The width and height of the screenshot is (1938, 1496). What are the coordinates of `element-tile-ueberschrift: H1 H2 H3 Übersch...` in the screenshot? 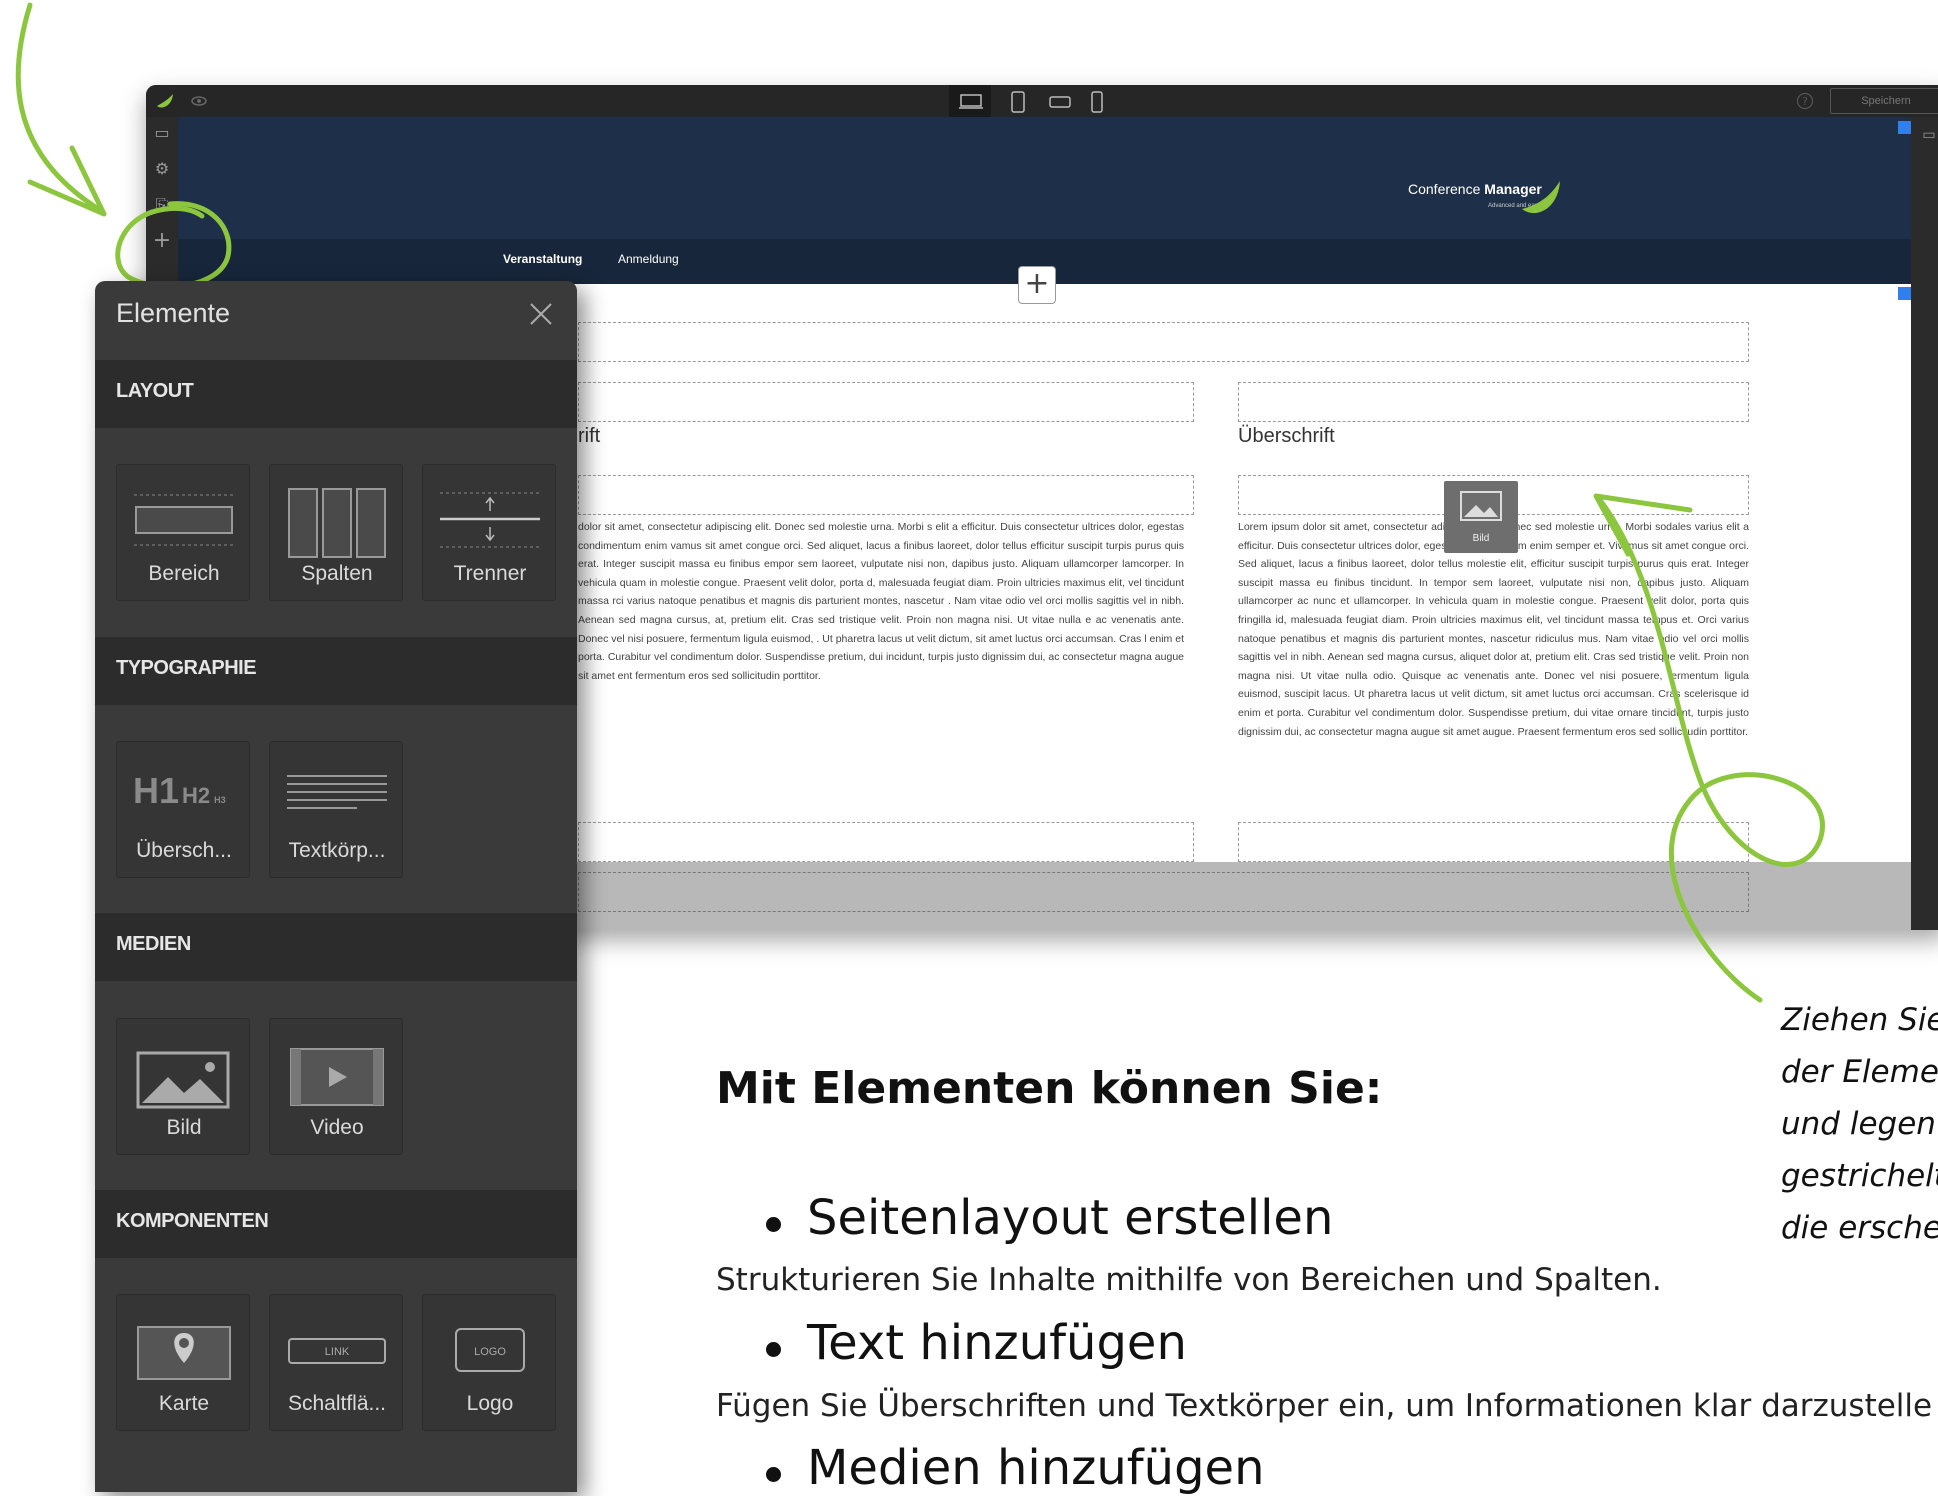 It's located at (183, 809).